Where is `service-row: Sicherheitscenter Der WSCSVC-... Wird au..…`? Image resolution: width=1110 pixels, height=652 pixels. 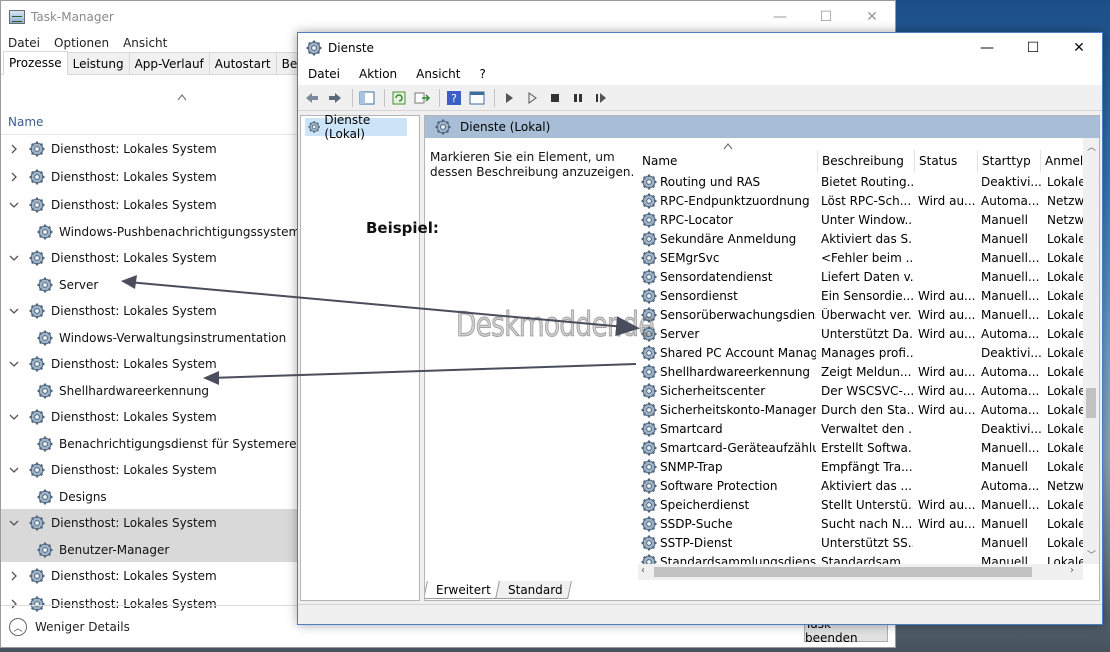
service-row: Sicherheitscenter Der WSCSVC-... Wird au..… is located at coordinates (868, 391).